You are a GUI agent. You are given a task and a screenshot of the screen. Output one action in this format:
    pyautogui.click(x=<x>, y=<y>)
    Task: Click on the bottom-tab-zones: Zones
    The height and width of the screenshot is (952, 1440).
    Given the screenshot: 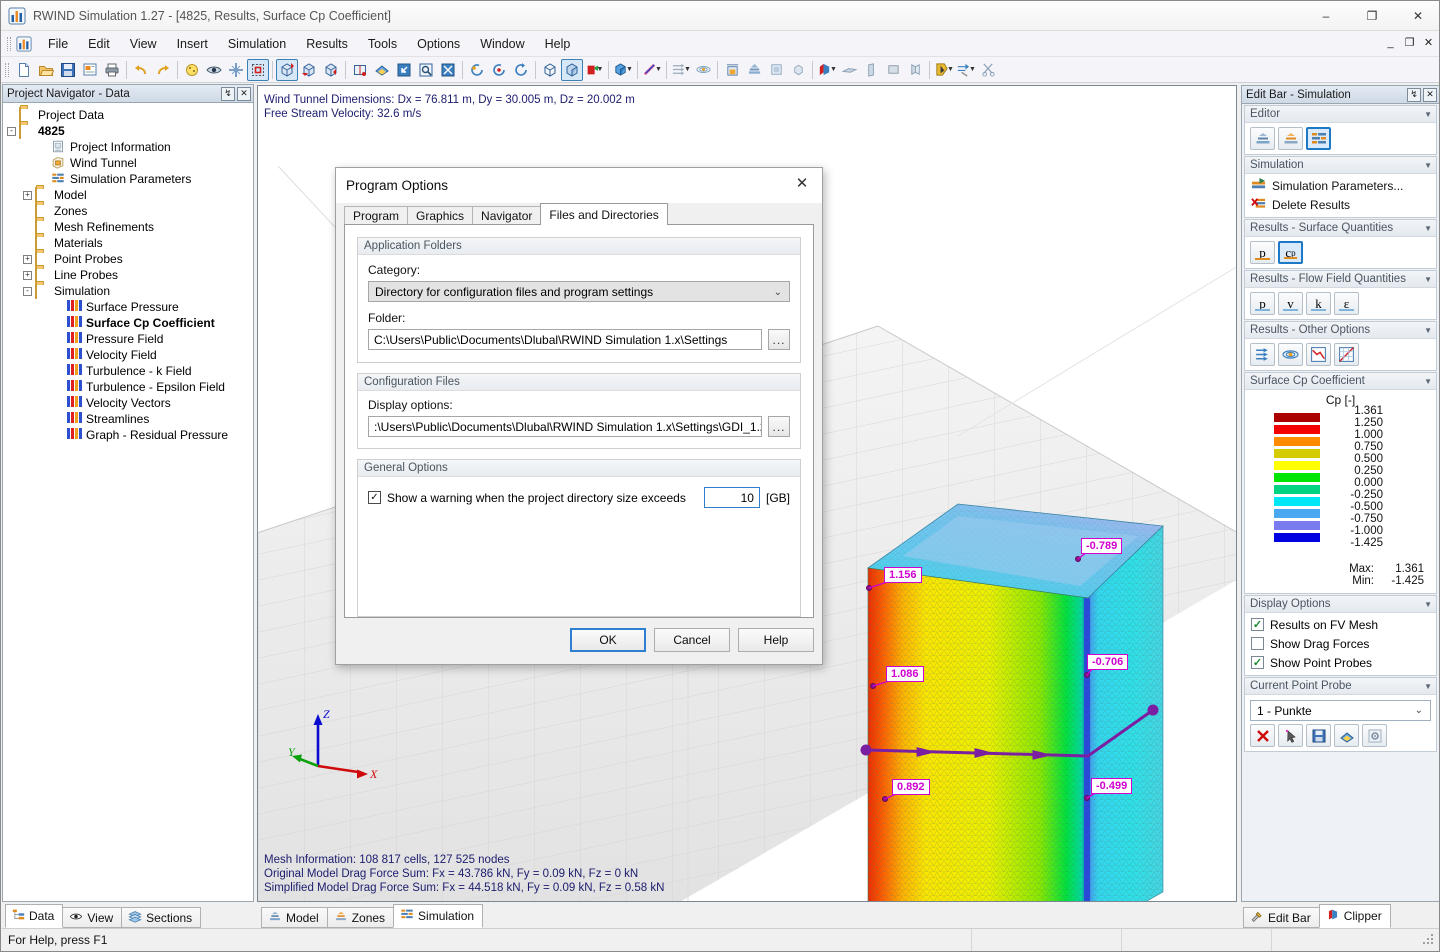 What is the action you would take?
    pyautogui.click(x=360, y=917)
    